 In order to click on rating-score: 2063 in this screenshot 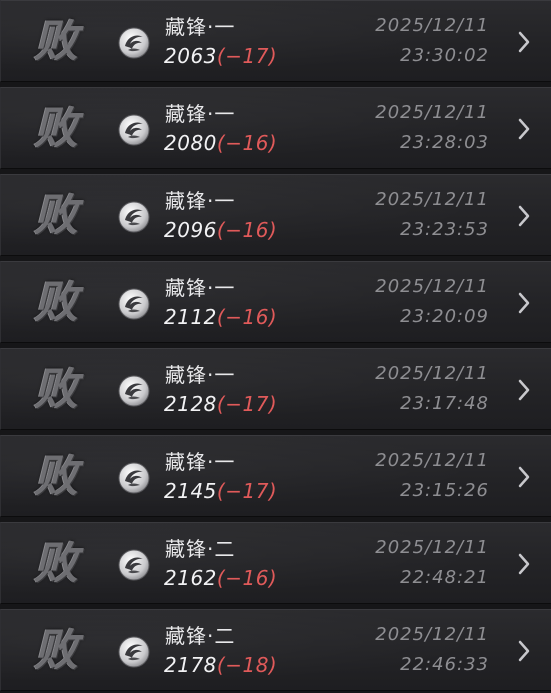, I will do `click(190, 56)`.